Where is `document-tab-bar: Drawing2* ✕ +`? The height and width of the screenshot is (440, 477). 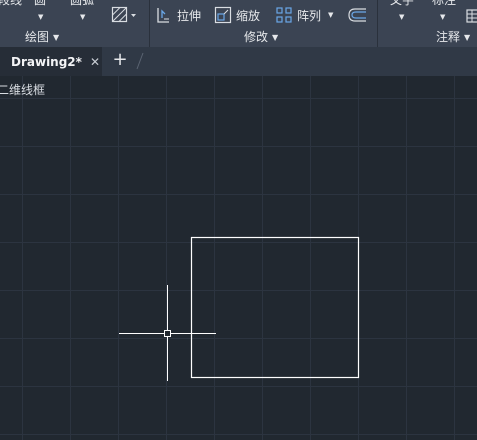
document-tab-bar: Drawing2* ✕ + is located at coordinates (238, 61).